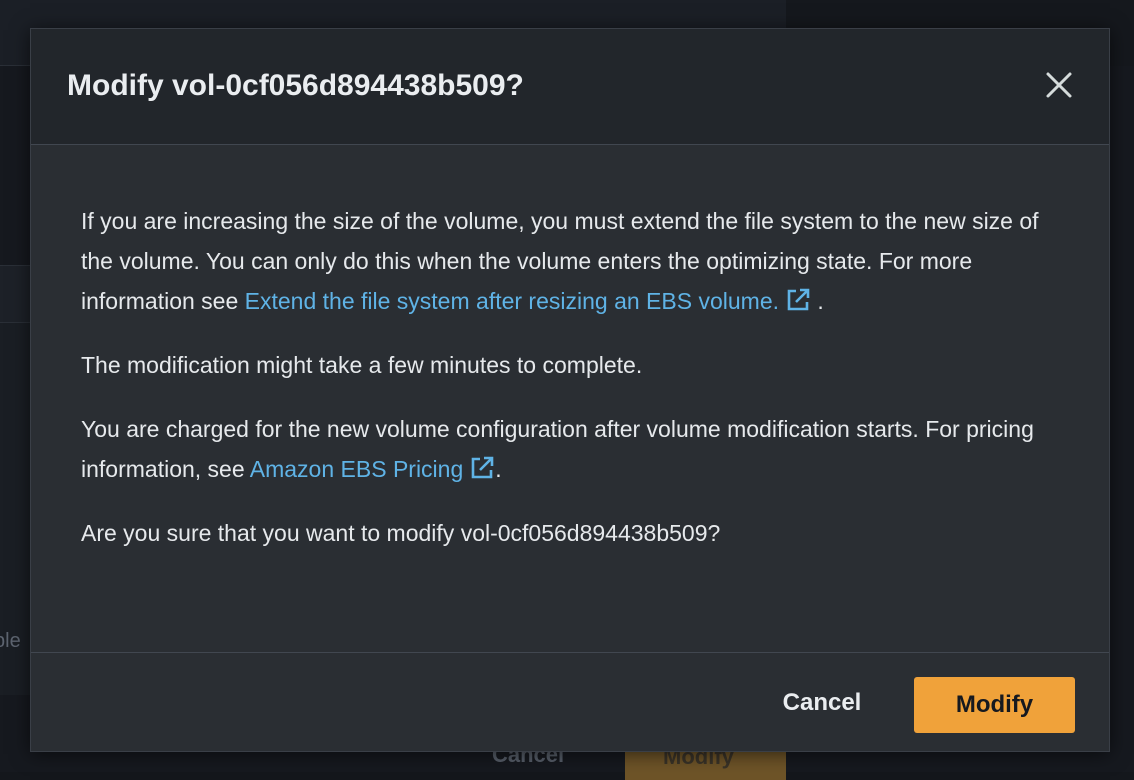  Describe the element at coordinates (570, 87) in the screenshot. I see `dialog-header: Modify vol-0cf056d894438b509?` at that location.